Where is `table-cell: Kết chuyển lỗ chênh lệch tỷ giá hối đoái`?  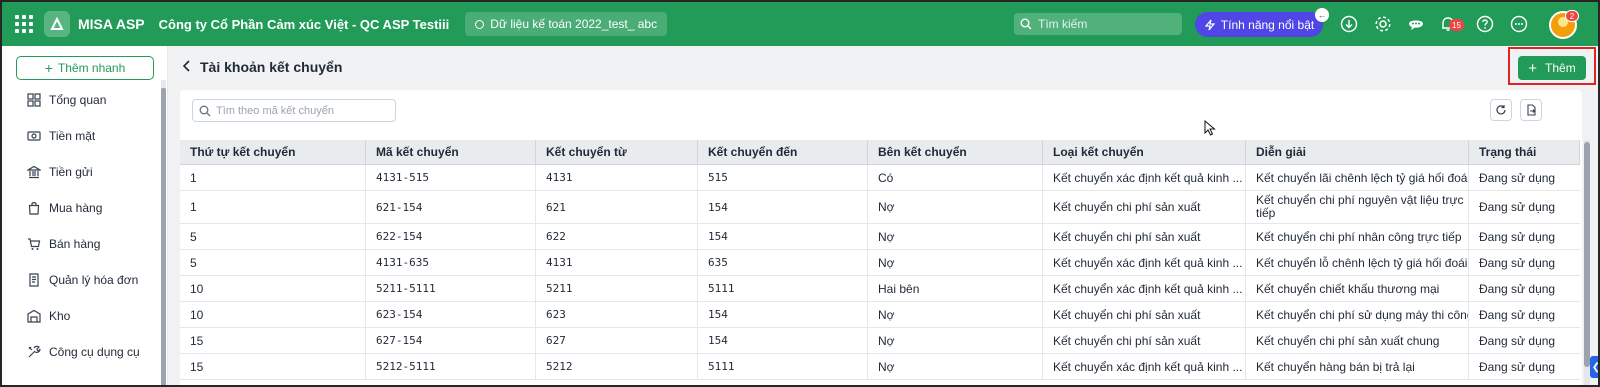 table-cell: Kết chuyển lỗ chênh lệch tỷ giá hối đoái is located at coordinates (1357, 262).